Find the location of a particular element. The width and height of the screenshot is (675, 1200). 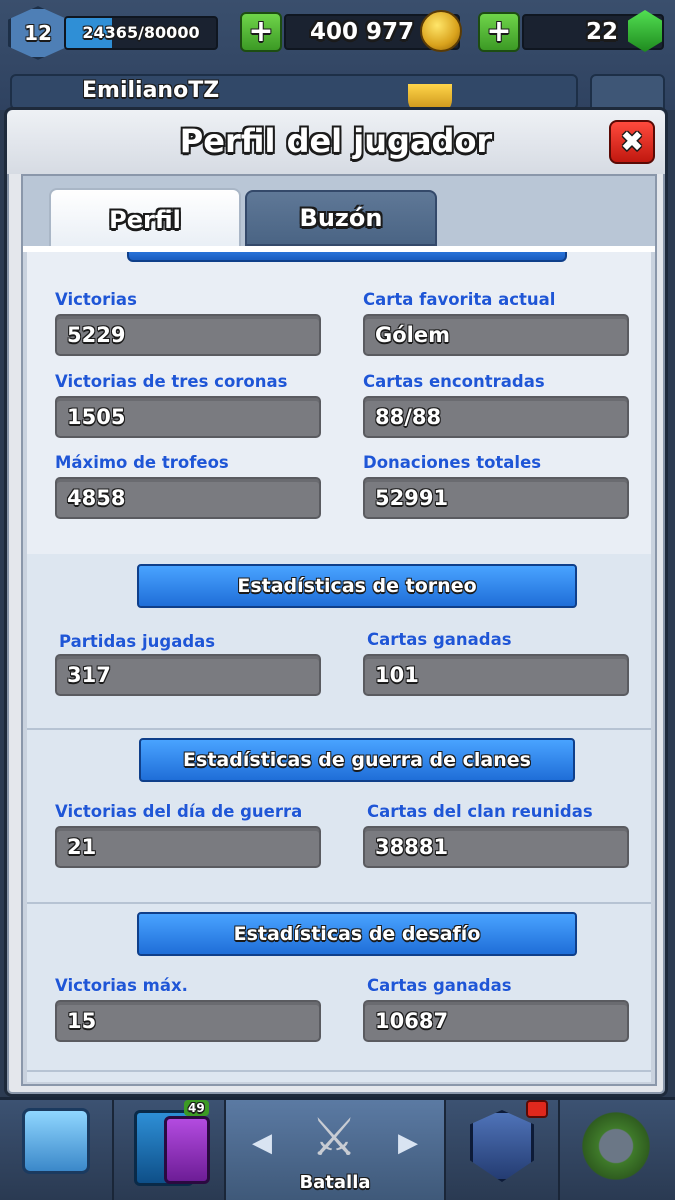

crossed-swords-icon: ⚔ is located at coordinates (334, 1138).